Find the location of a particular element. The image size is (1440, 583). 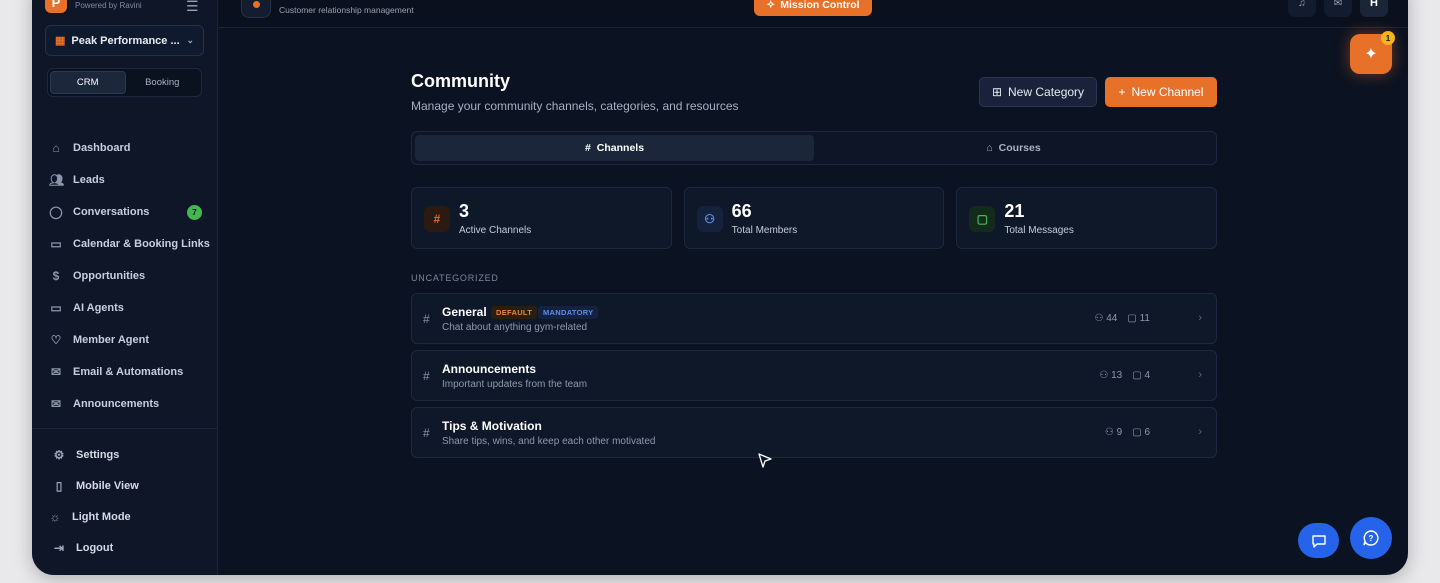

settings-button: ⚙ Settings is located at coordinates (125, 454).